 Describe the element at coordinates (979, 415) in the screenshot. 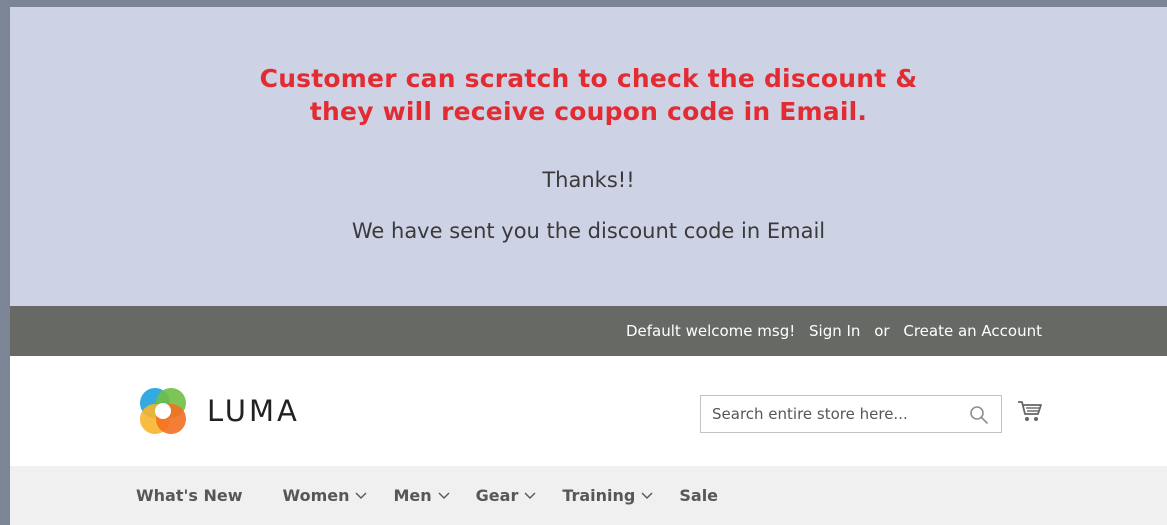

I see `search-icon` at that location.